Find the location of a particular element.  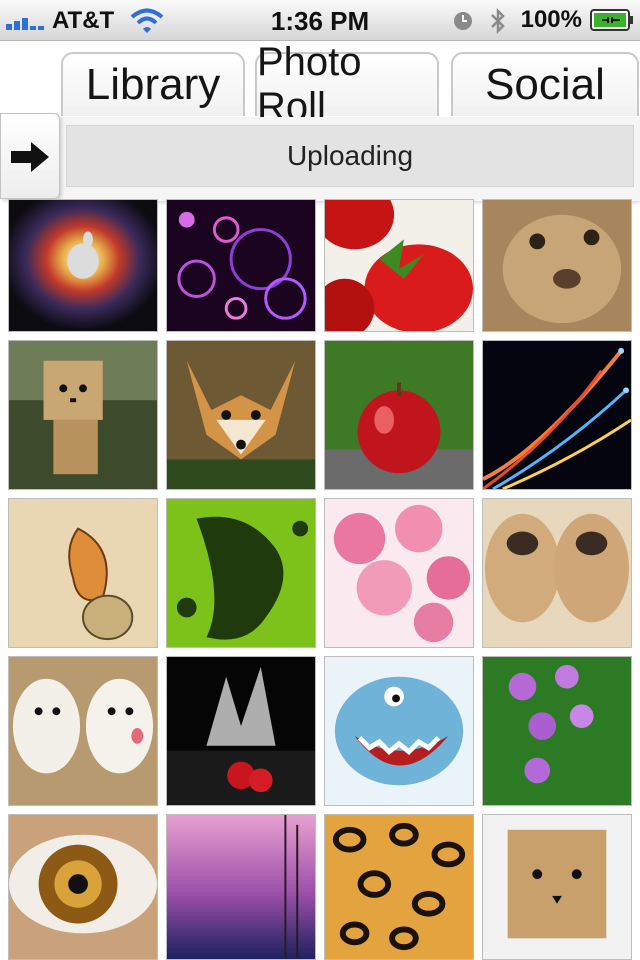

purple-bokeh-photo-icon is located at coordinates (241, 265).